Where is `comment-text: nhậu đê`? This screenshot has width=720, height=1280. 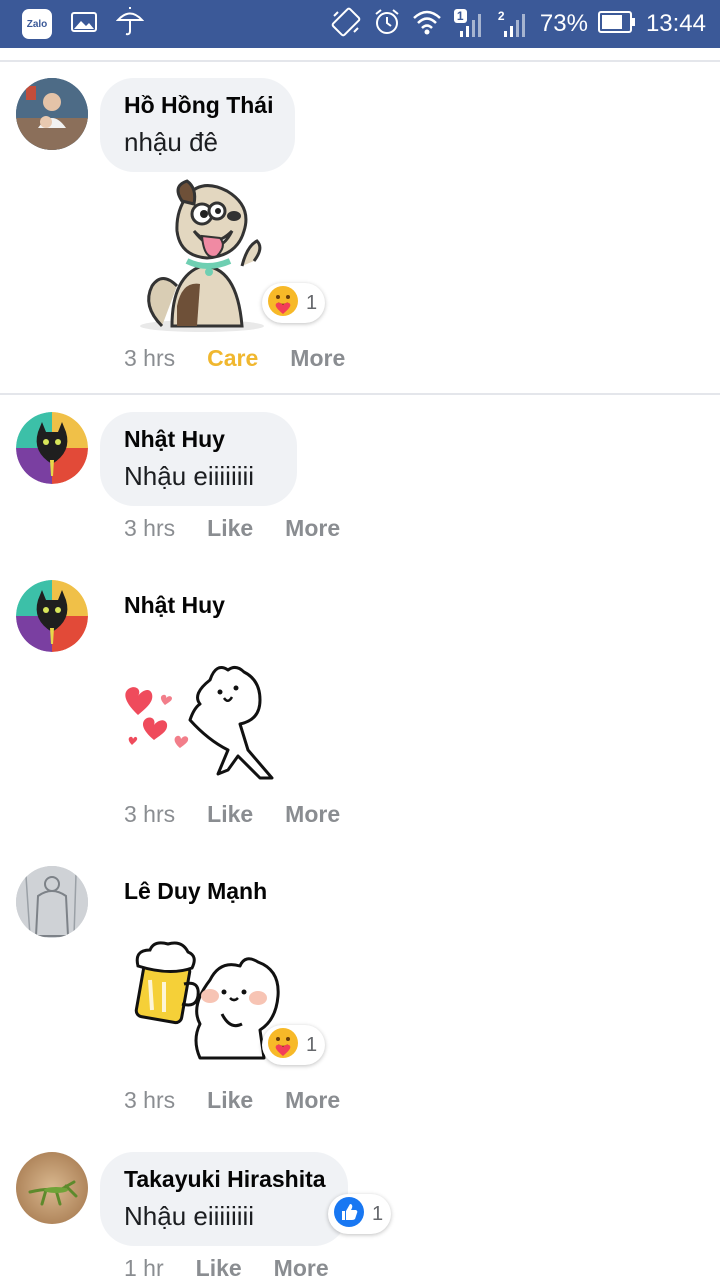 comment-text: nhậu đê is located at coordinates (171, 142).